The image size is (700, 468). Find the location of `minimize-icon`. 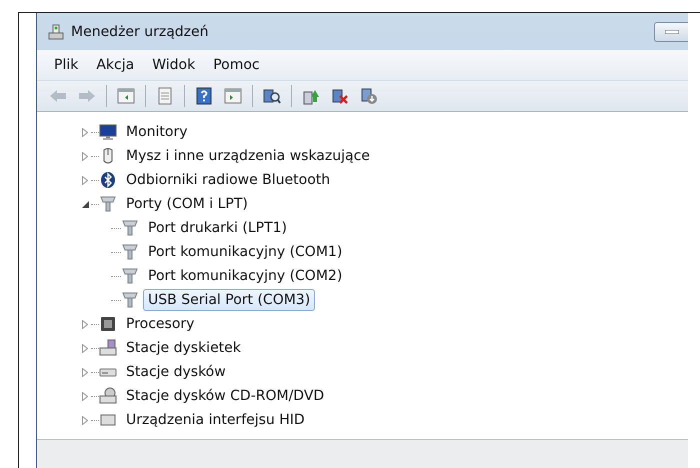

minimize-icon is located at coordinates (671, 32).